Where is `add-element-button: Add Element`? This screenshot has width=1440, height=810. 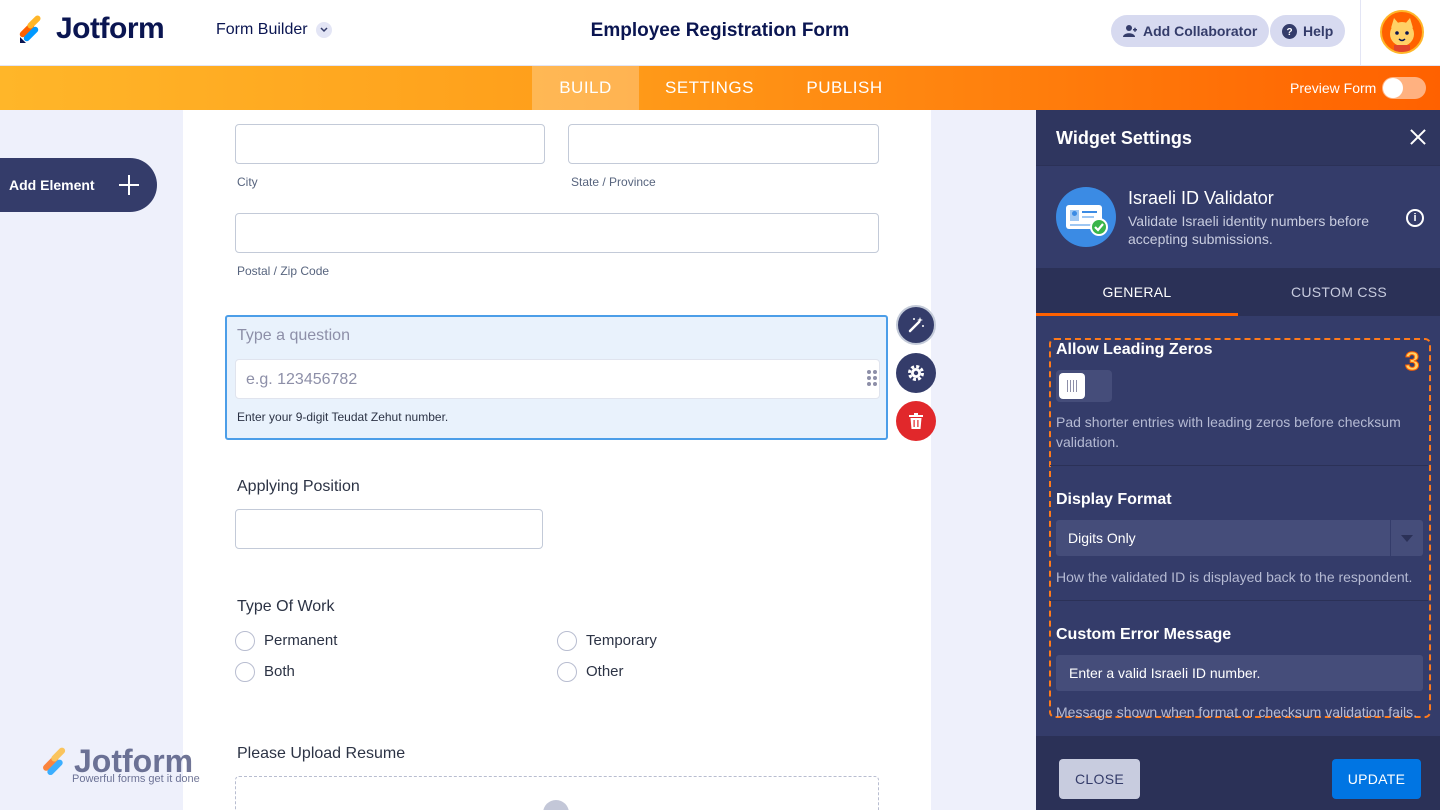 add-element-button: Add Element is located at coordinates (78, 185).